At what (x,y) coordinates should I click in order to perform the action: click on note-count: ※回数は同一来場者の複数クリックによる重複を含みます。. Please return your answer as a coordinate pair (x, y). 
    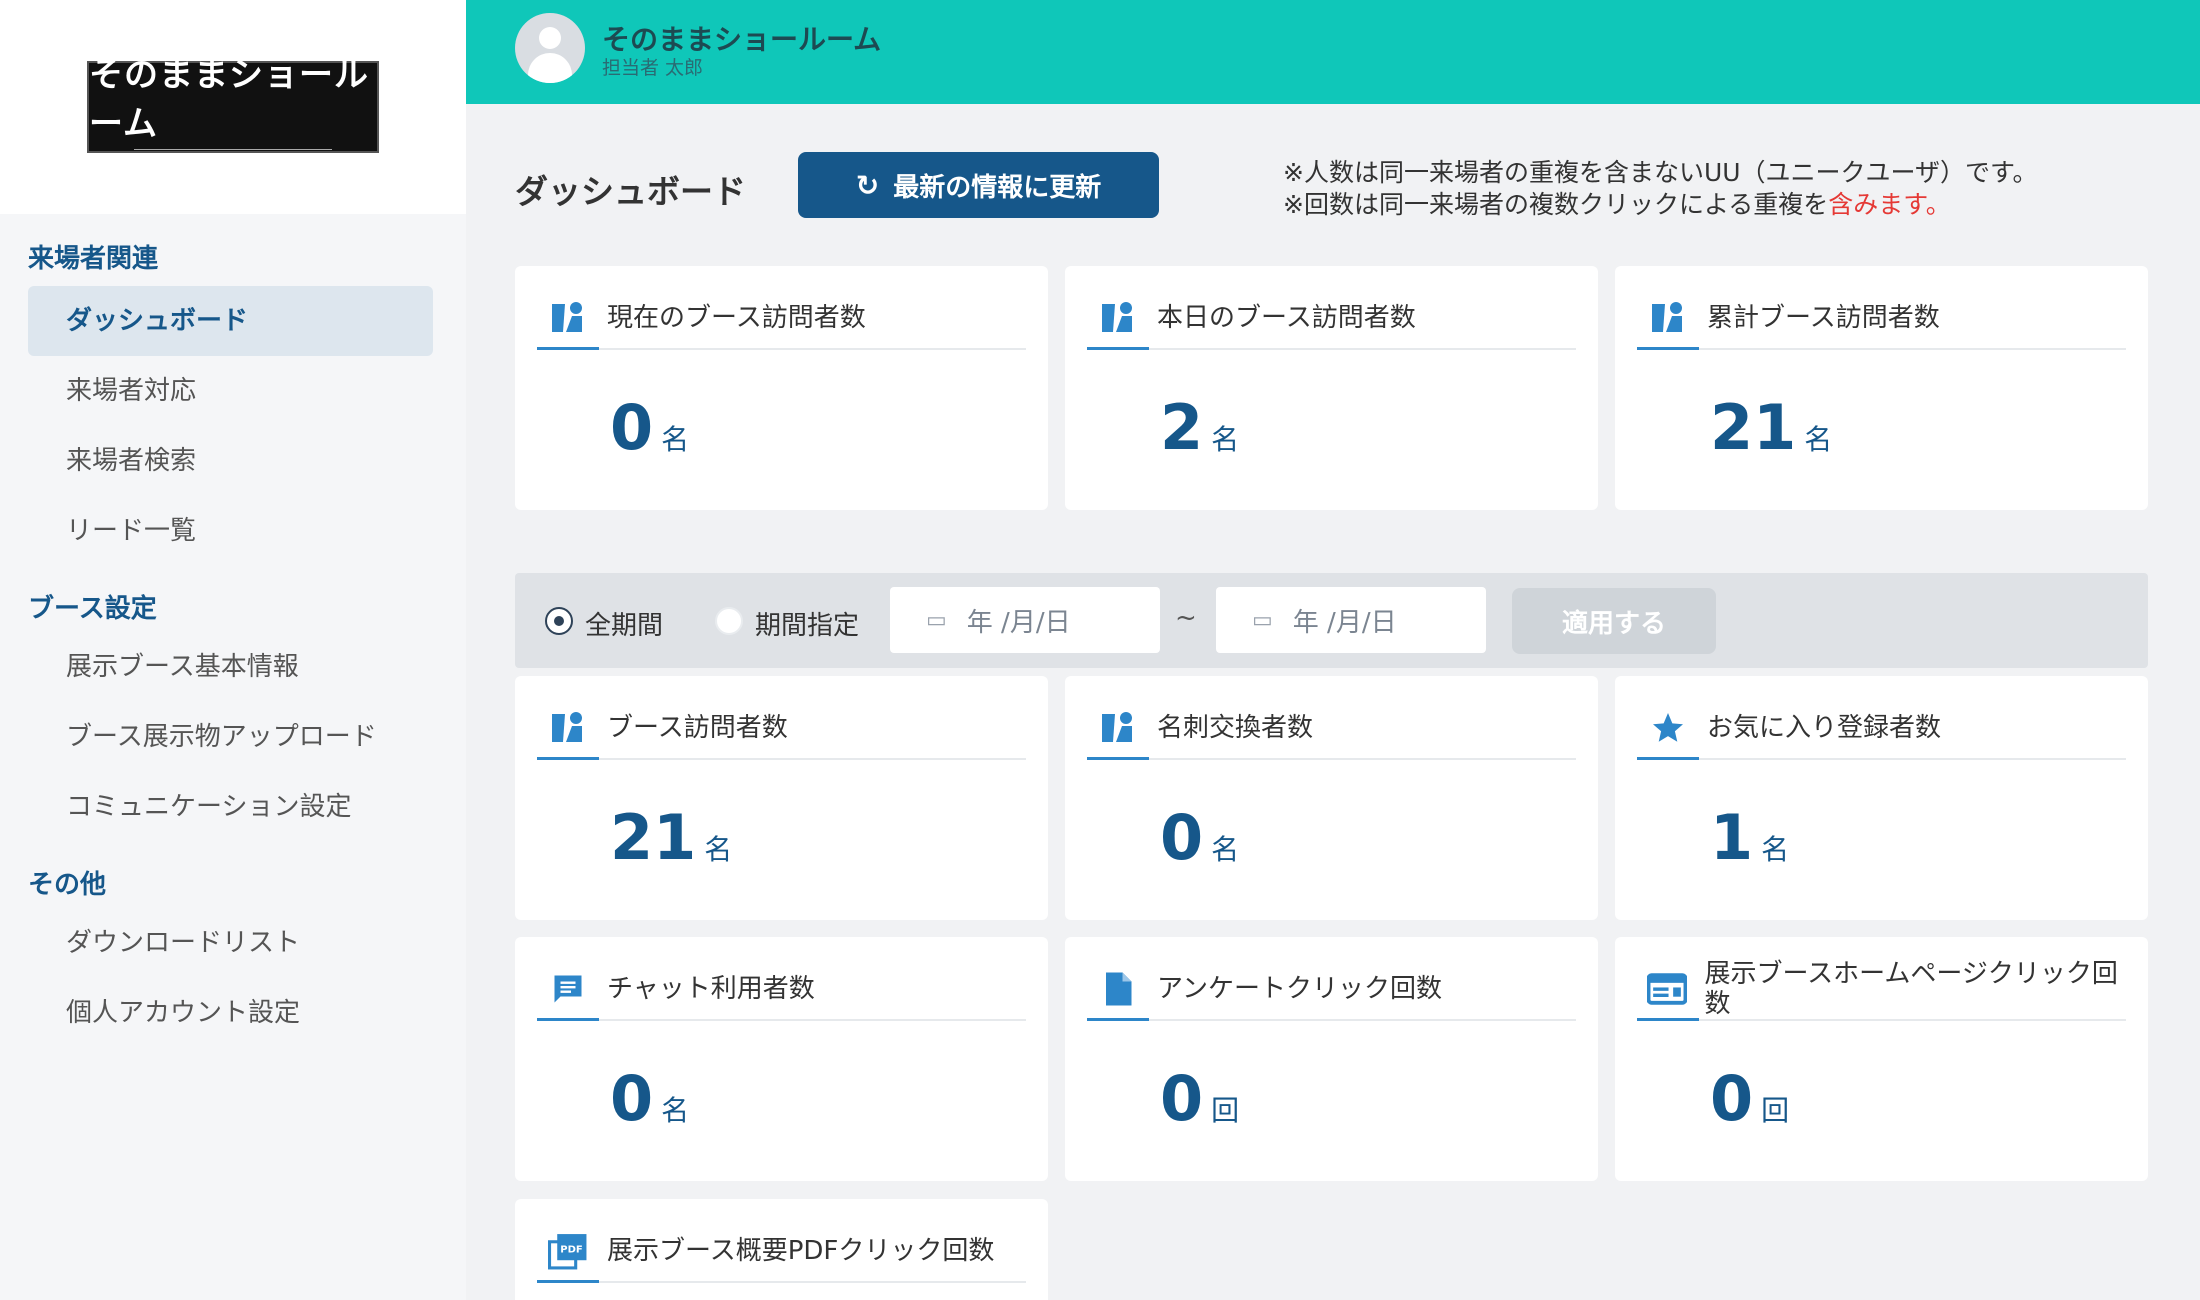
    Looking at the image, I should click on (1617, 203).